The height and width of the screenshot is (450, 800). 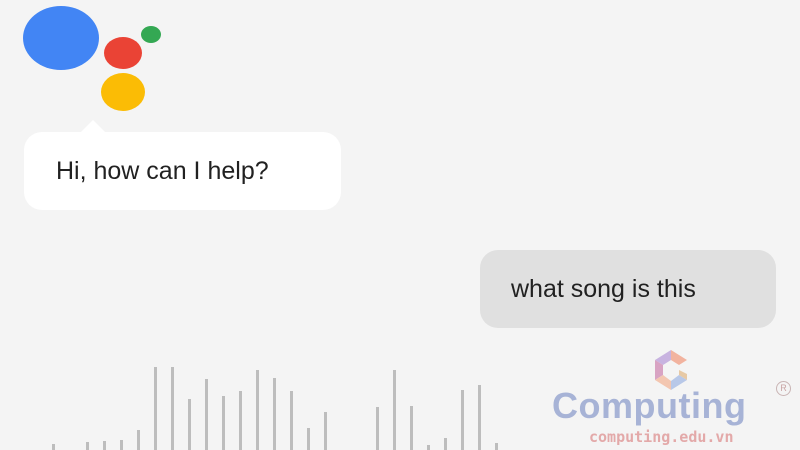 What do you see at coordinates (783, 388) in the screenshot?
I see `registered-mark: R` at bounding box center [783, 388].